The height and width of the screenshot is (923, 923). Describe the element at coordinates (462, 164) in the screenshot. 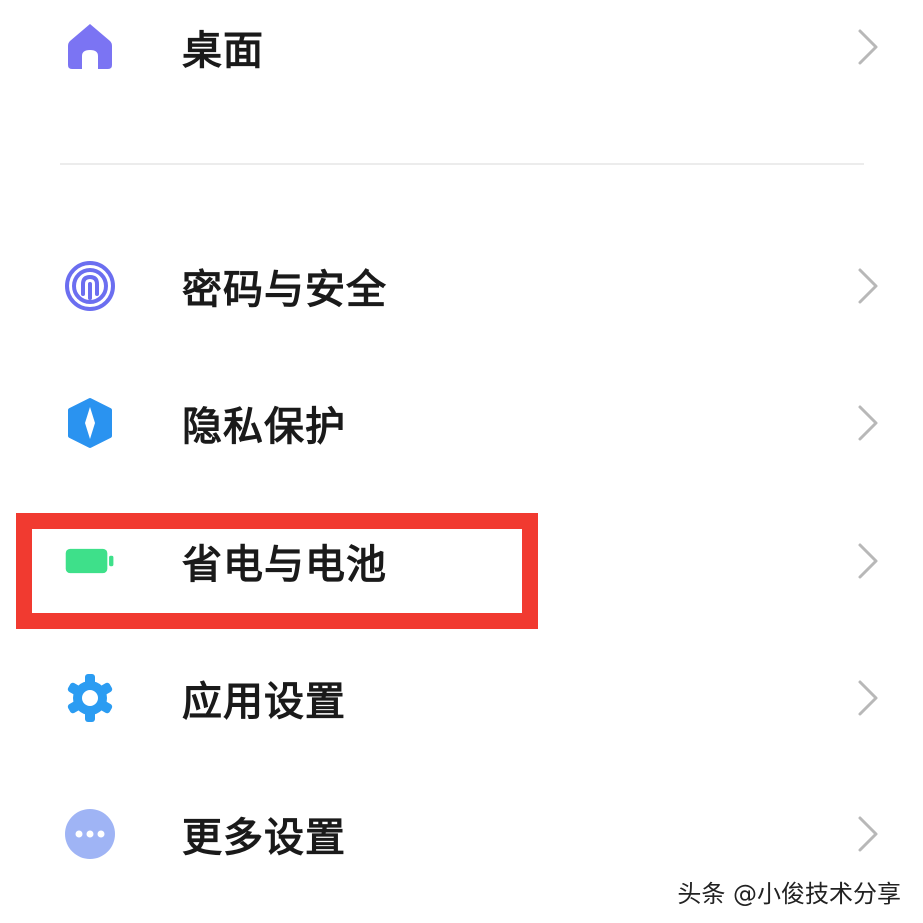

I see `section-divider` at that location.